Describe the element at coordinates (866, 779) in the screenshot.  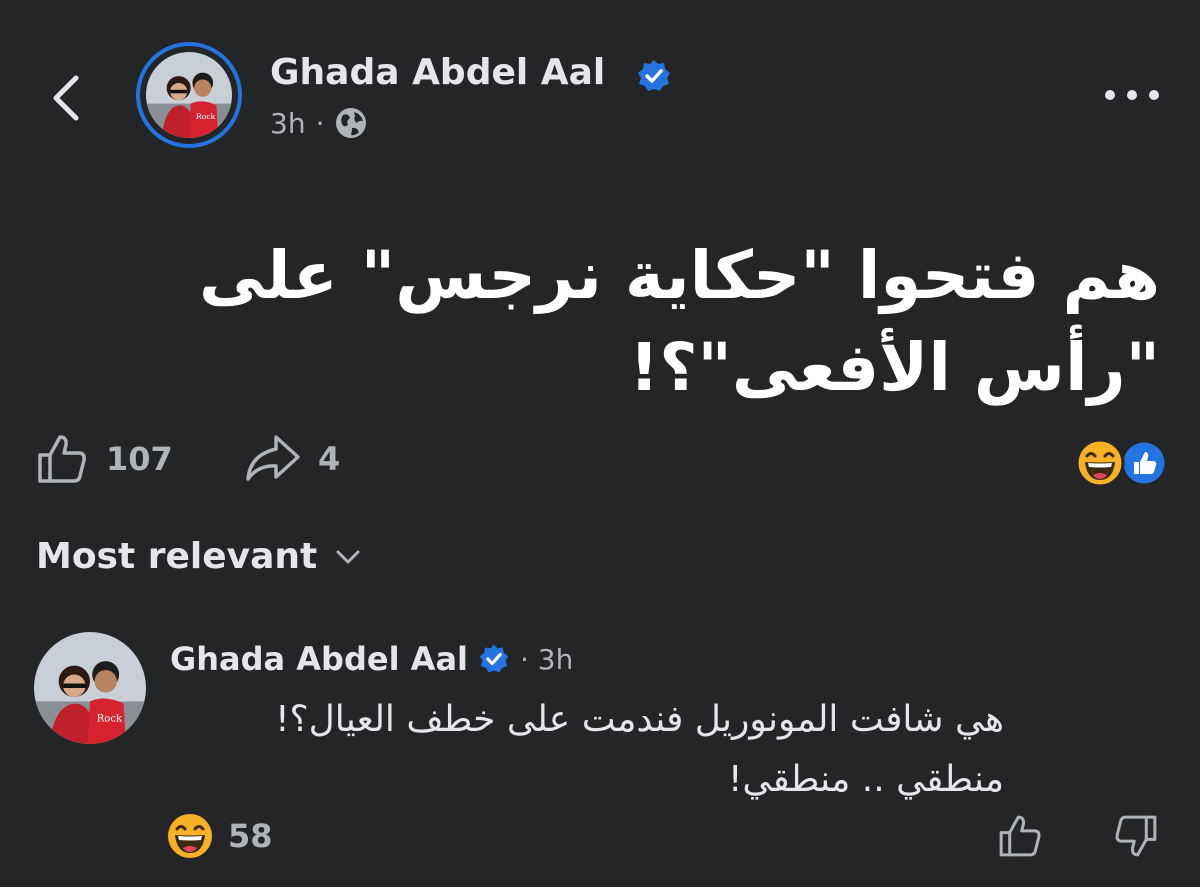
I see `comment-text-line-2: منطقي .. منطقي!` at that location.